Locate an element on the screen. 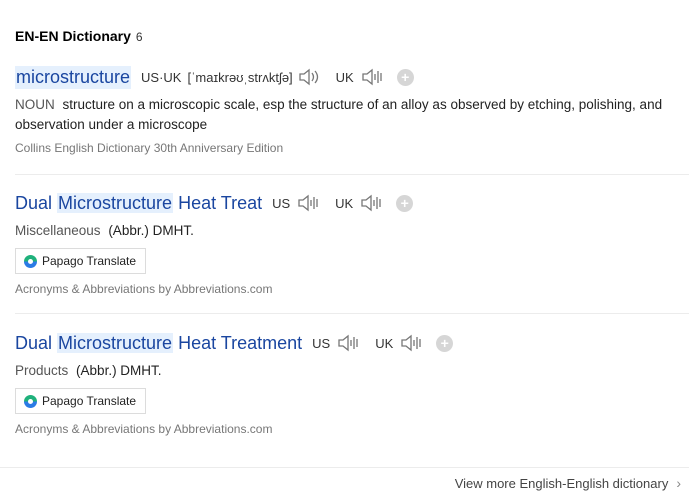  section-title: EN-EN Dictionary 6 is located at coordinates (79, 36).